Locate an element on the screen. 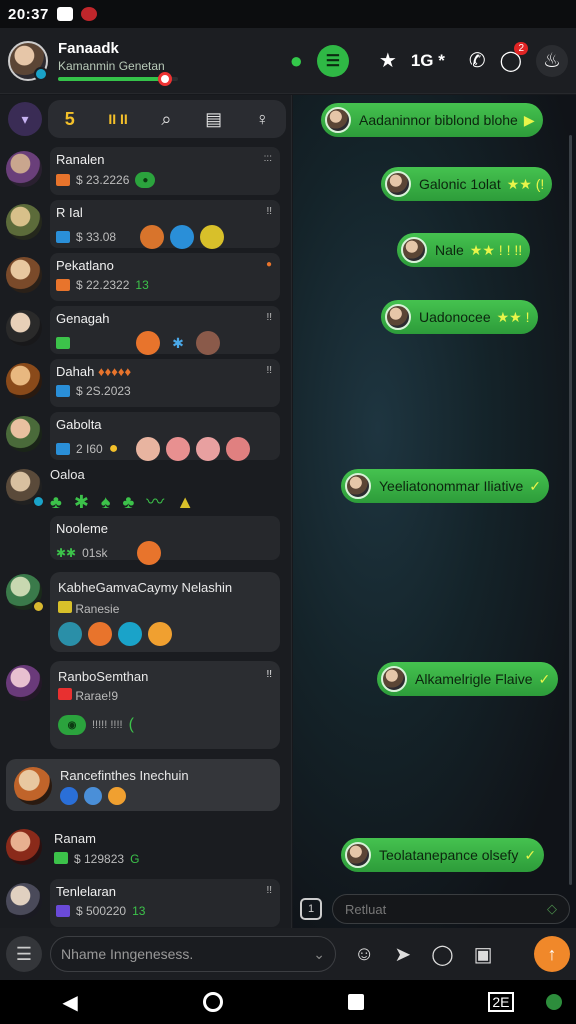 This screenshot has height=1024, width=576. message-bubble: Aadaninnor biblond blohe ▶ is located at coordinates (432, 120).